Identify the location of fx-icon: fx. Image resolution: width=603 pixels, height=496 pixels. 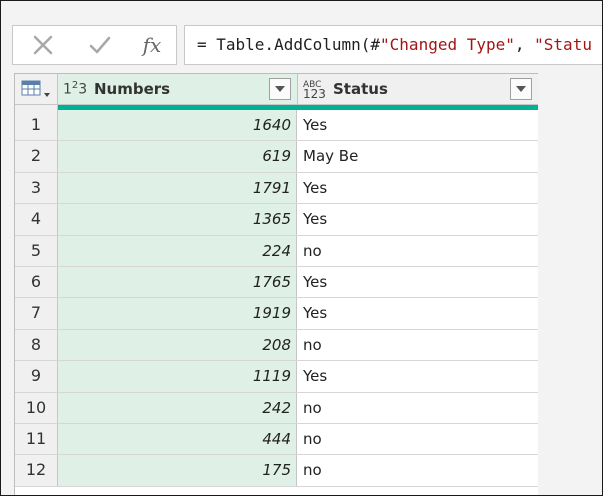
(152, 45).